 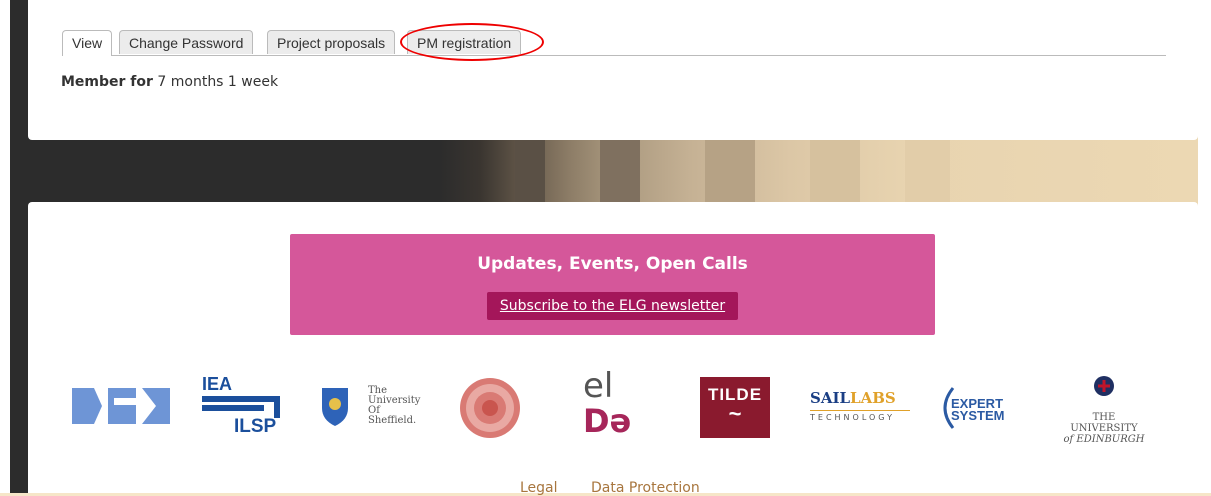 I want to click on sheffield-logo: The University Of Sheffield., so click(x=370, y=408).